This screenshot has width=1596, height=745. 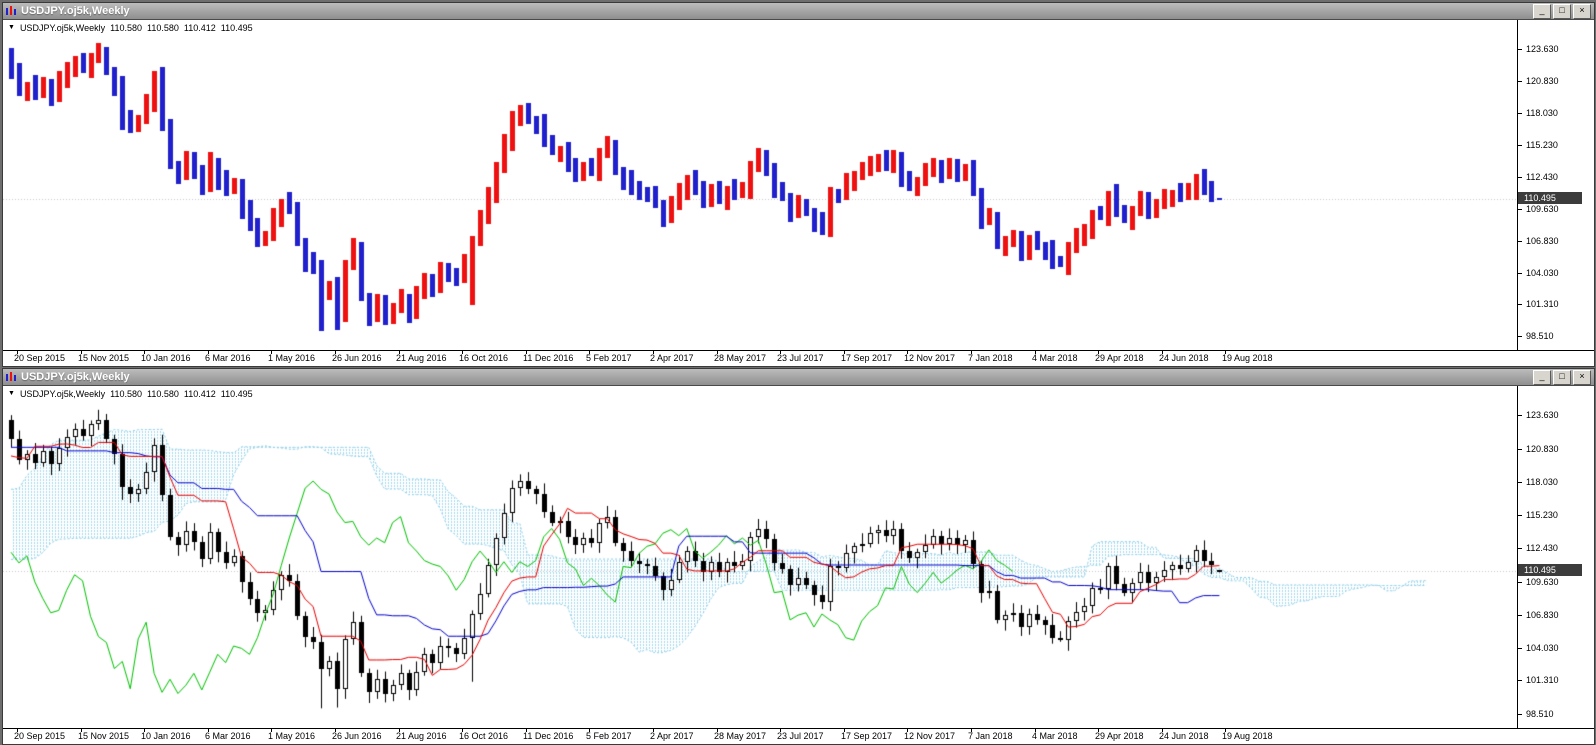 I want to click on time-axis-label: 21 Aug 2016, so click(x=421, y=736).